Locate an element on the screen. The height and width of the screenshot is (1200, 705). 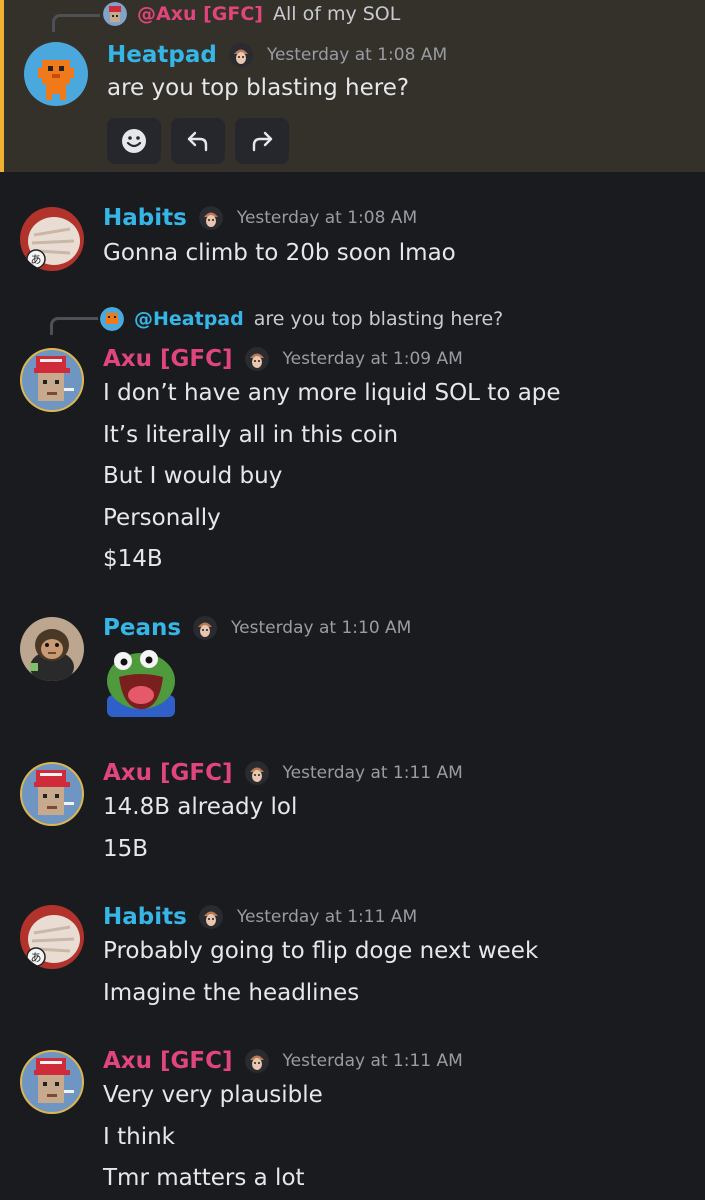
reply-text: are you top blasting here? is located at coordinates (378, 319).